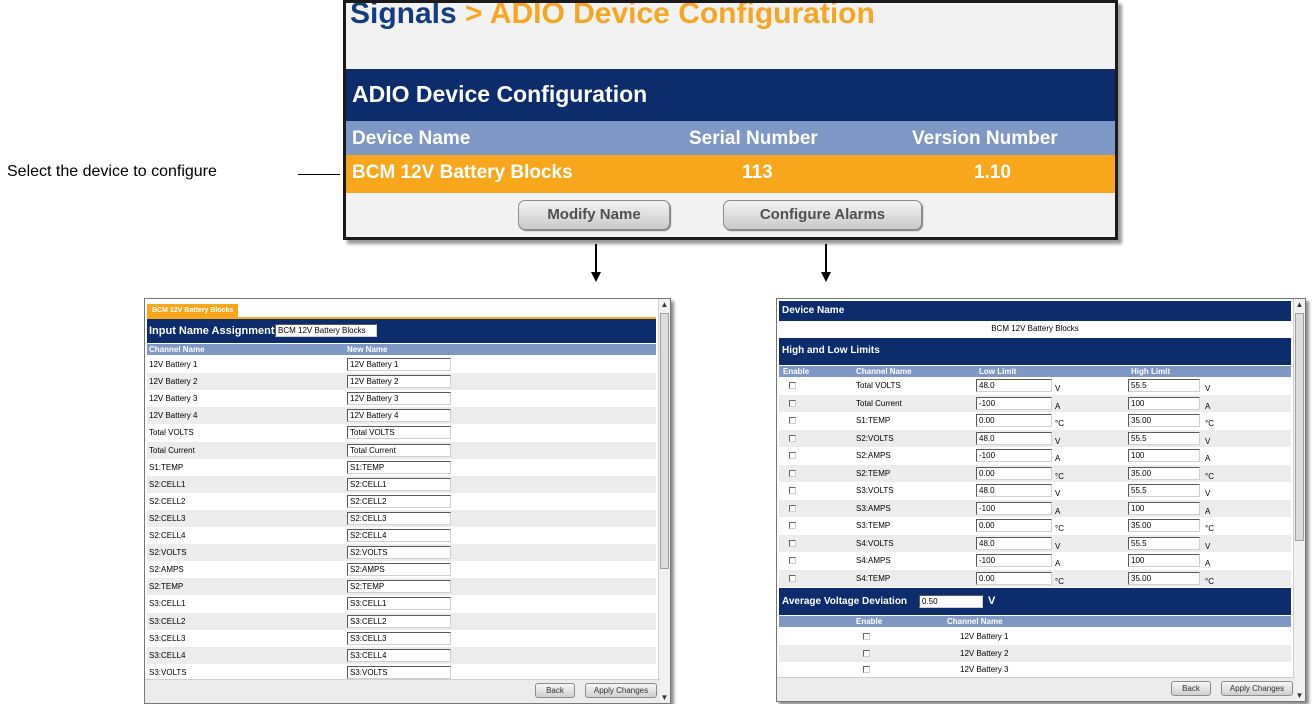  What do you see at coordinates (399, 553) in the screenshot?
I see `new-name-input: S2:VOLTS` at bounding box center [399, 553].